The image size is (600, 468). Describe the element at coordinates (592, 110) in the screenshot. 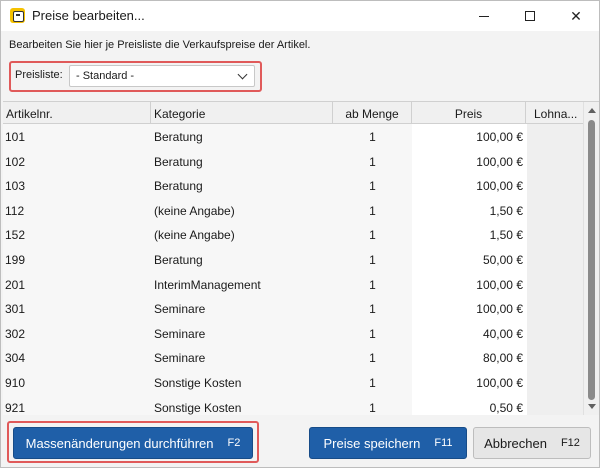

I see `scroll-up-icon` at that location.